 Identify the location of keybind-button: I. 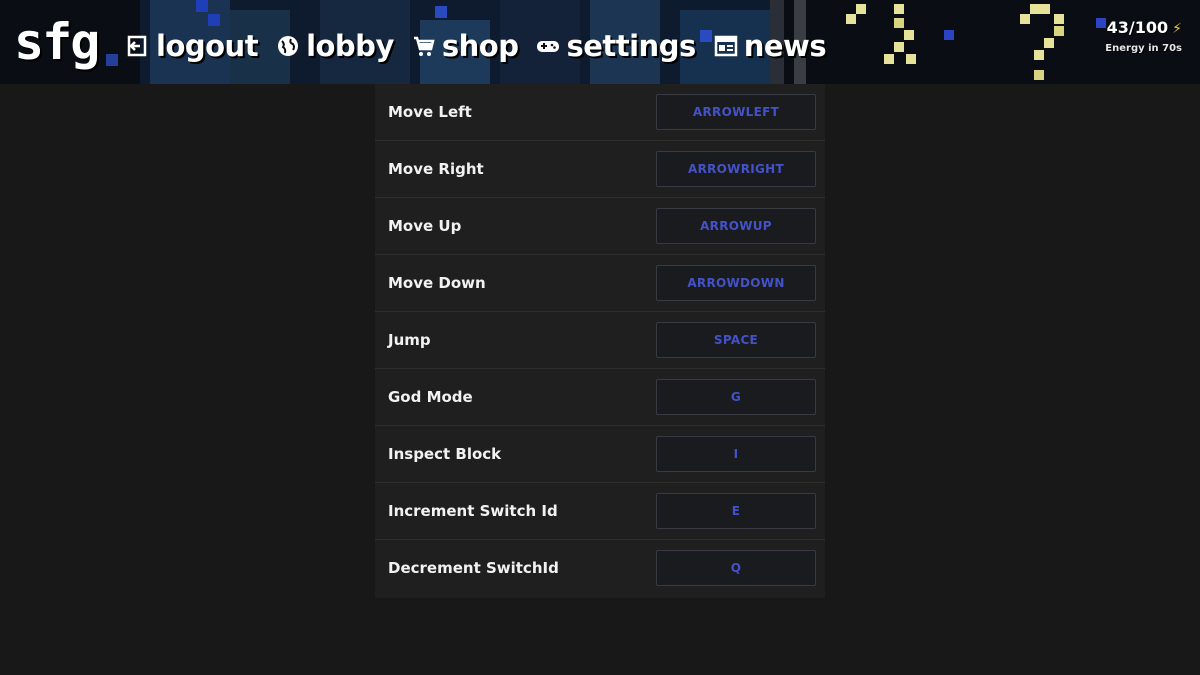
(736, 454).